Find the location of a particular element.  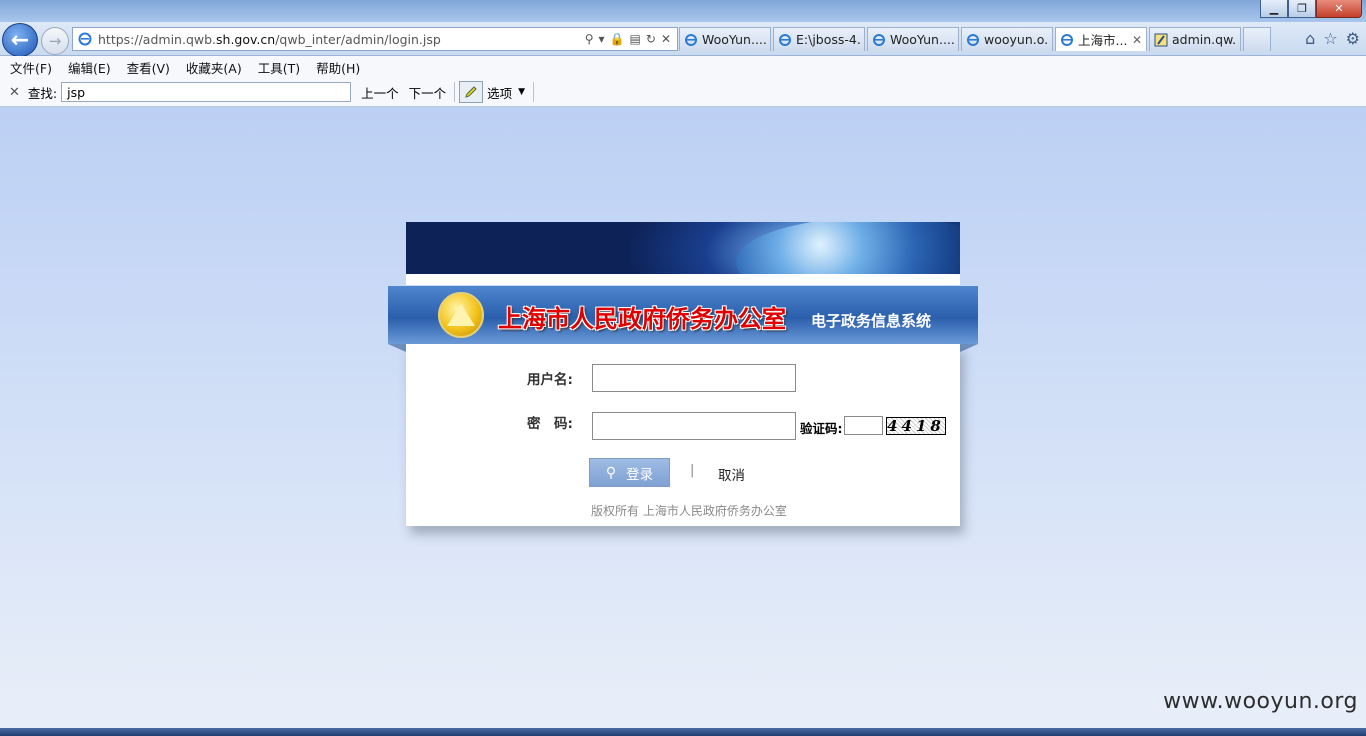

page-tab-icon is located at coordinates (1161, 39).